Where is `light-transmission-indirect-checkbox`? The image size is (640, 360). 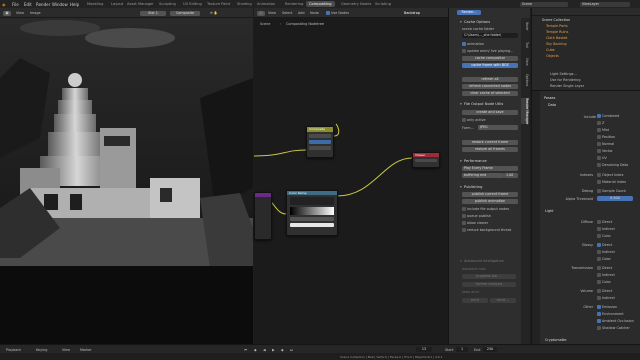
light-transmission-indirect-checkbox is located at coordinates (599, 275).